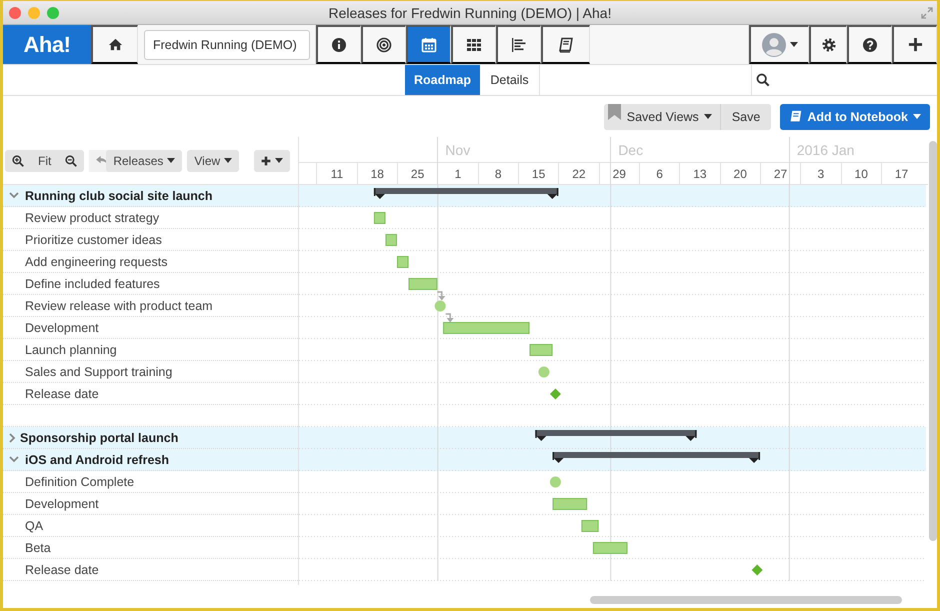  I want to click on app-logo: Aha!, so click(47, 44).